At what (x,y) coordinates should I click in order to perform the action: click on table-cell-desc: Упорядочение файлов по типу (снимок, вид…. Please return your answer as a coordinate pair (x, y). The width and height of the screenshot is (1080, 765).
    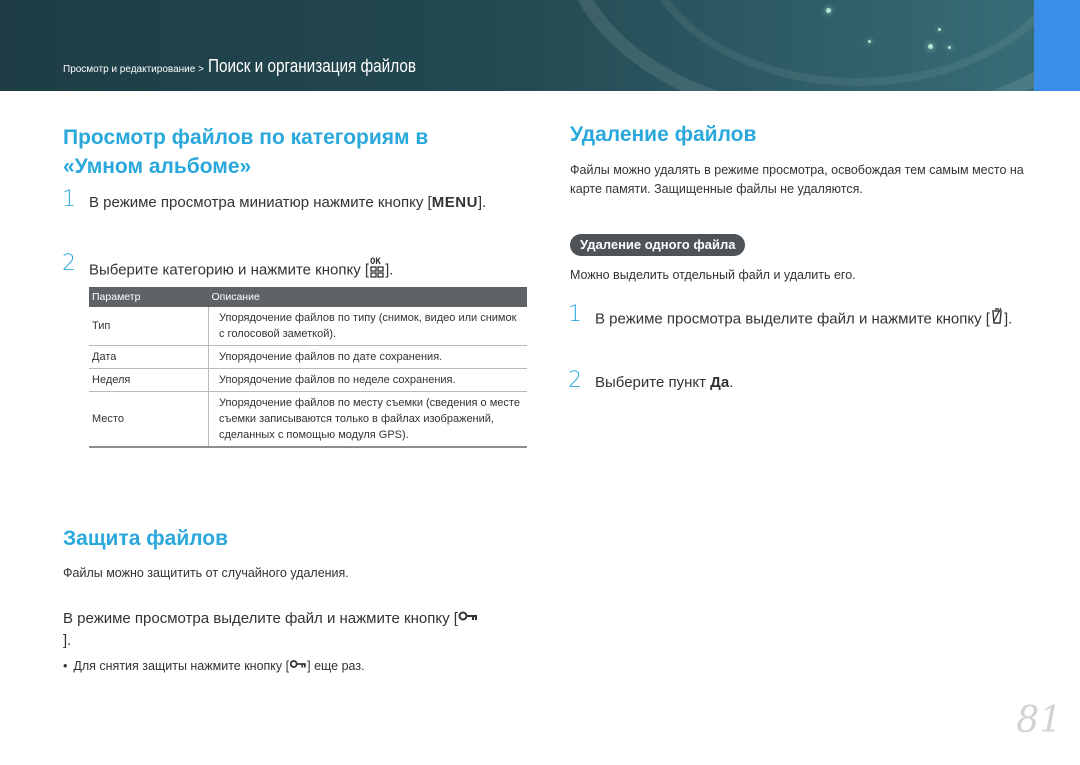
    Looking at the image, I should click on (367, 326).